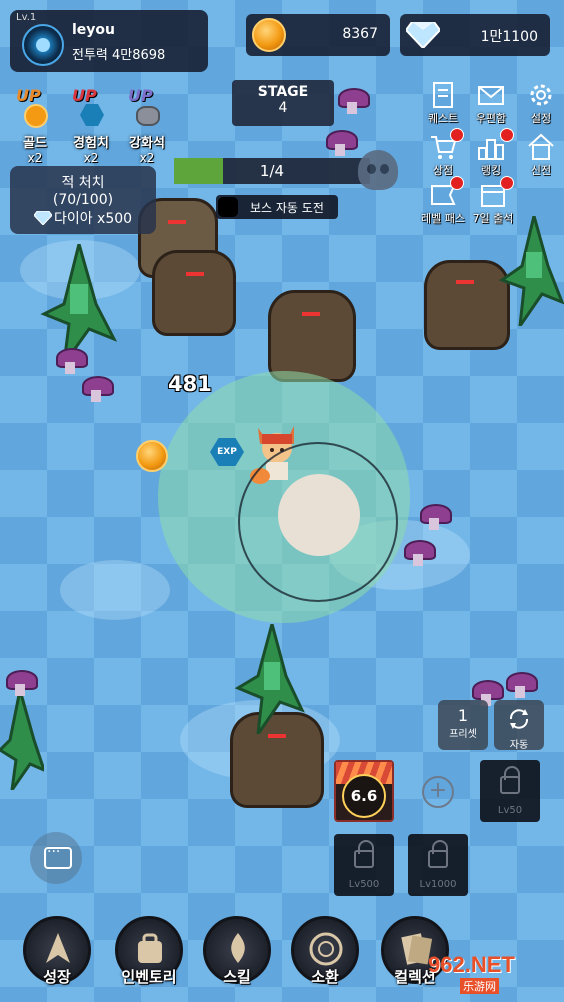 The height and width of the screenshot is (1002, 564). I want to click on diamond-value: 1만1100, so click(509, 37).